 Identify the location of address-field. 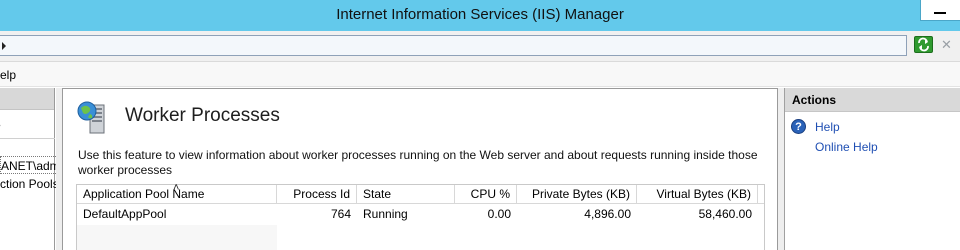
(453, 45).